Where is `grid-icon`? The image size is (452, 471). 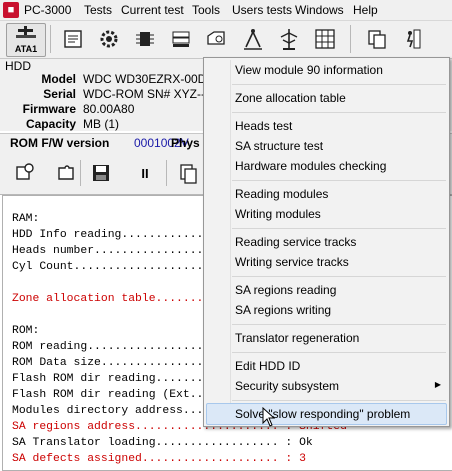 grid-icon is located at coordinates (325, 39).